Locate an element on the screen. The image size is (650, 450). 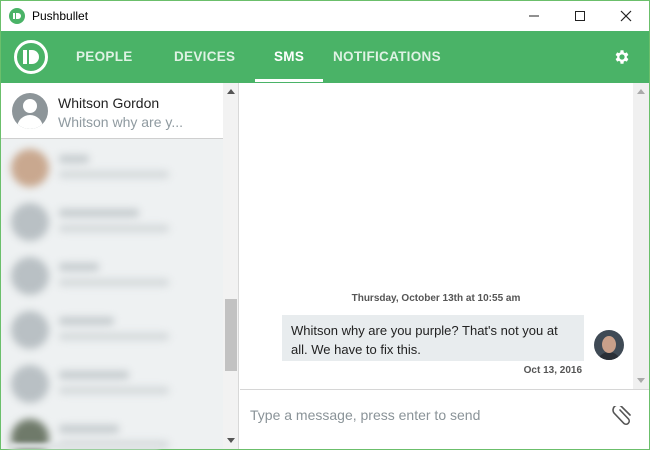
close-button is located at coordinates (626, 16).